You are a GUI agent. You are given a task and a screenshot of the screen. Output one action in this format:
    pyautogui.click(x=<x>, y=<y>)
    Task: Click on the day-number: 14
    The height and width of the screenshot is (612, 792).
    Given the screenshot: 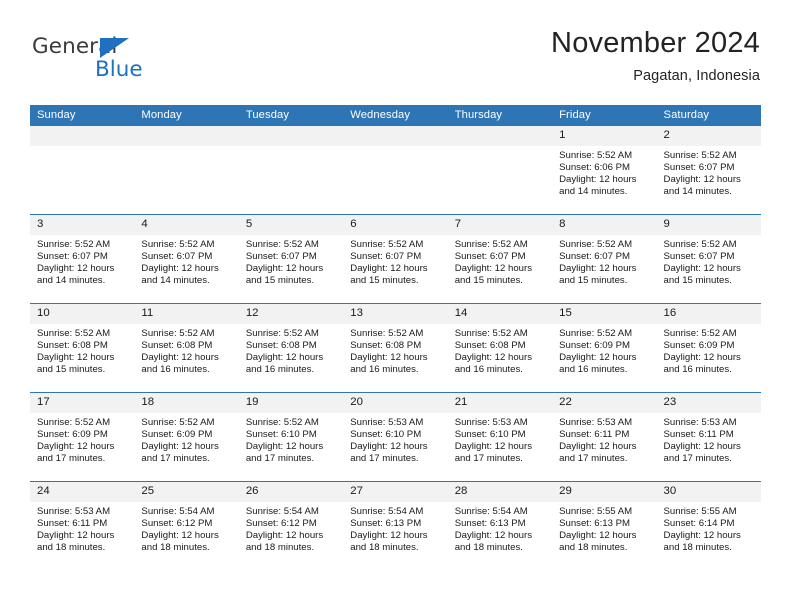 What is the action you would take?
    pyautogui.click(x=500, y=314)
    